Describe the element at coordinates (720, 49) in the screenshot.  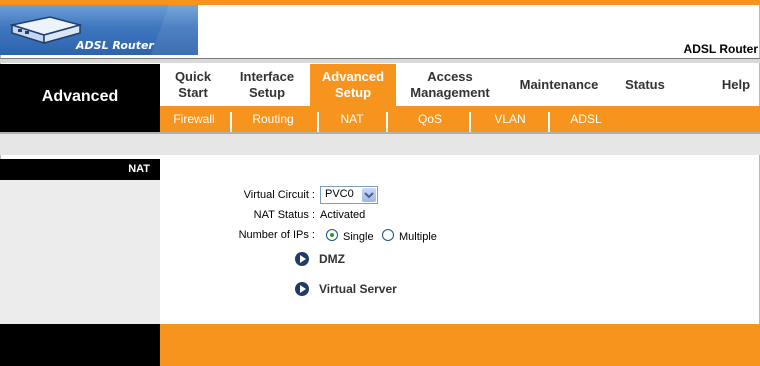
I see `page-title: ADSL Router` at that location.